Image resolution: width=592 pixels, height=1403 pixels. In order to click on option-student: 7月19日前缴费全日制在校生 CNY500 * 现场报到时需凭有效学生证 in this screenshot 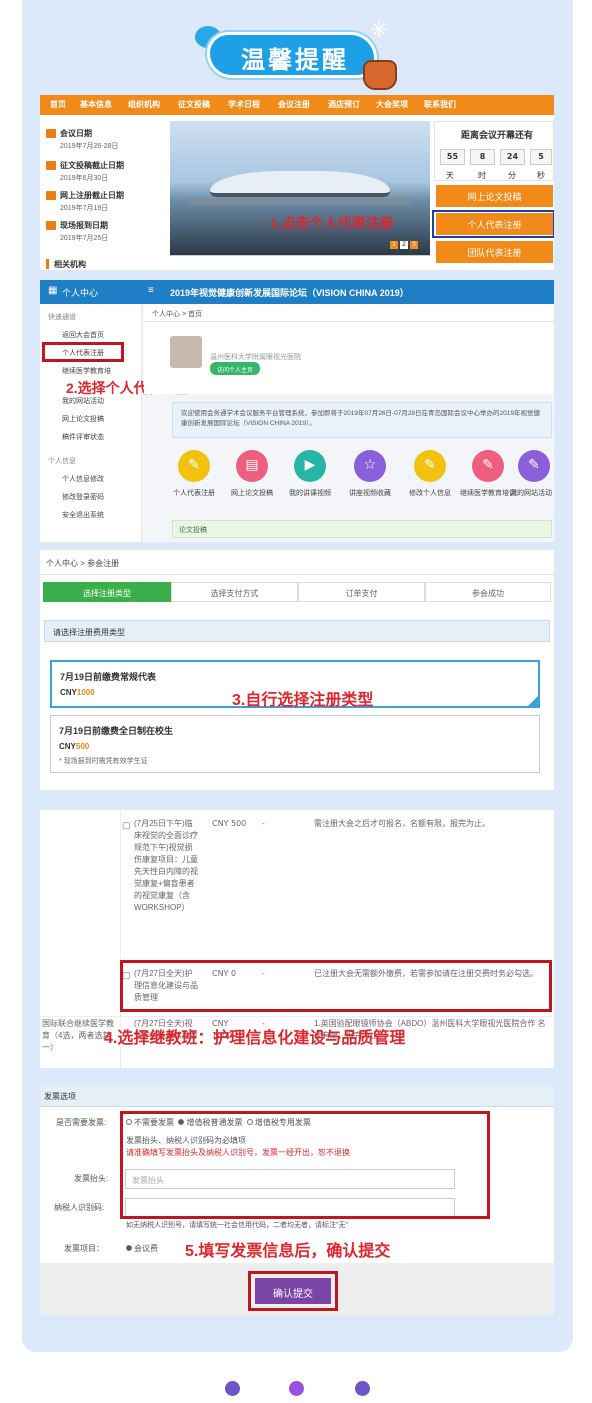, I will do `click(295, 744)`.